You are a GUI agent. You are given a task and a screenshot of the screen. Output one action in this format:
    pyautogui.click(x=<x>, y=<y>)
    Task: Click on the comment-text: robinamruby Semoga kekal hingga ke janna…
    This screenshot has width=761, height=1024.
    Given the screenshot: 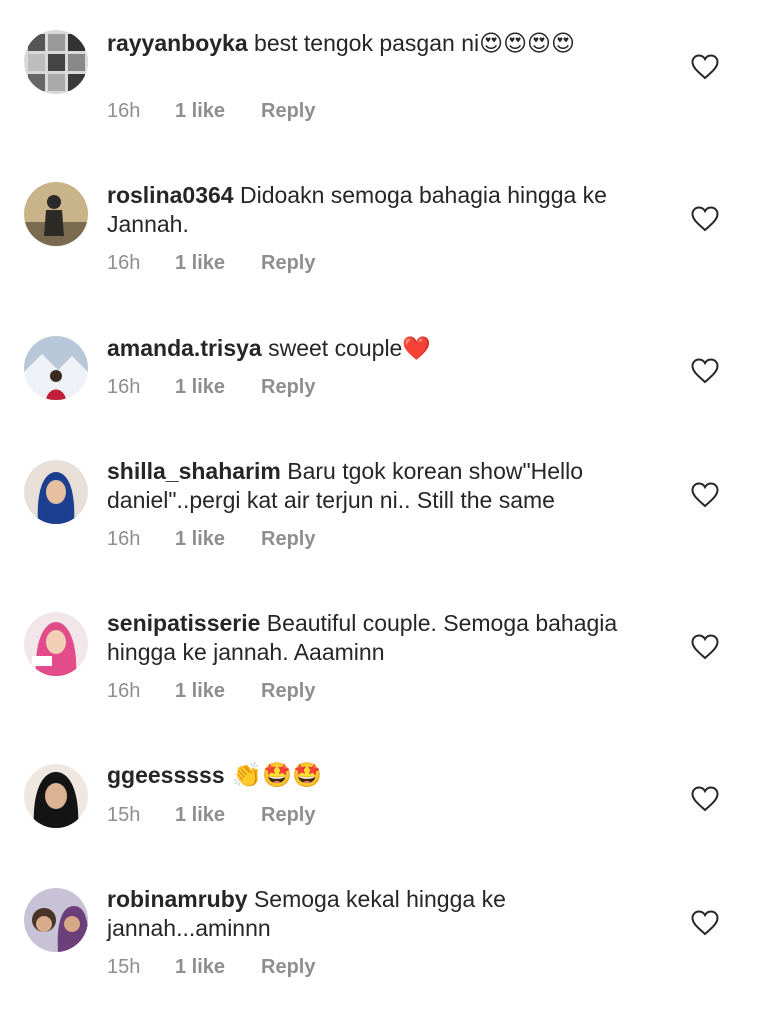 What is the action you would take?
    pyautogui.click(x=379, y=914)
    